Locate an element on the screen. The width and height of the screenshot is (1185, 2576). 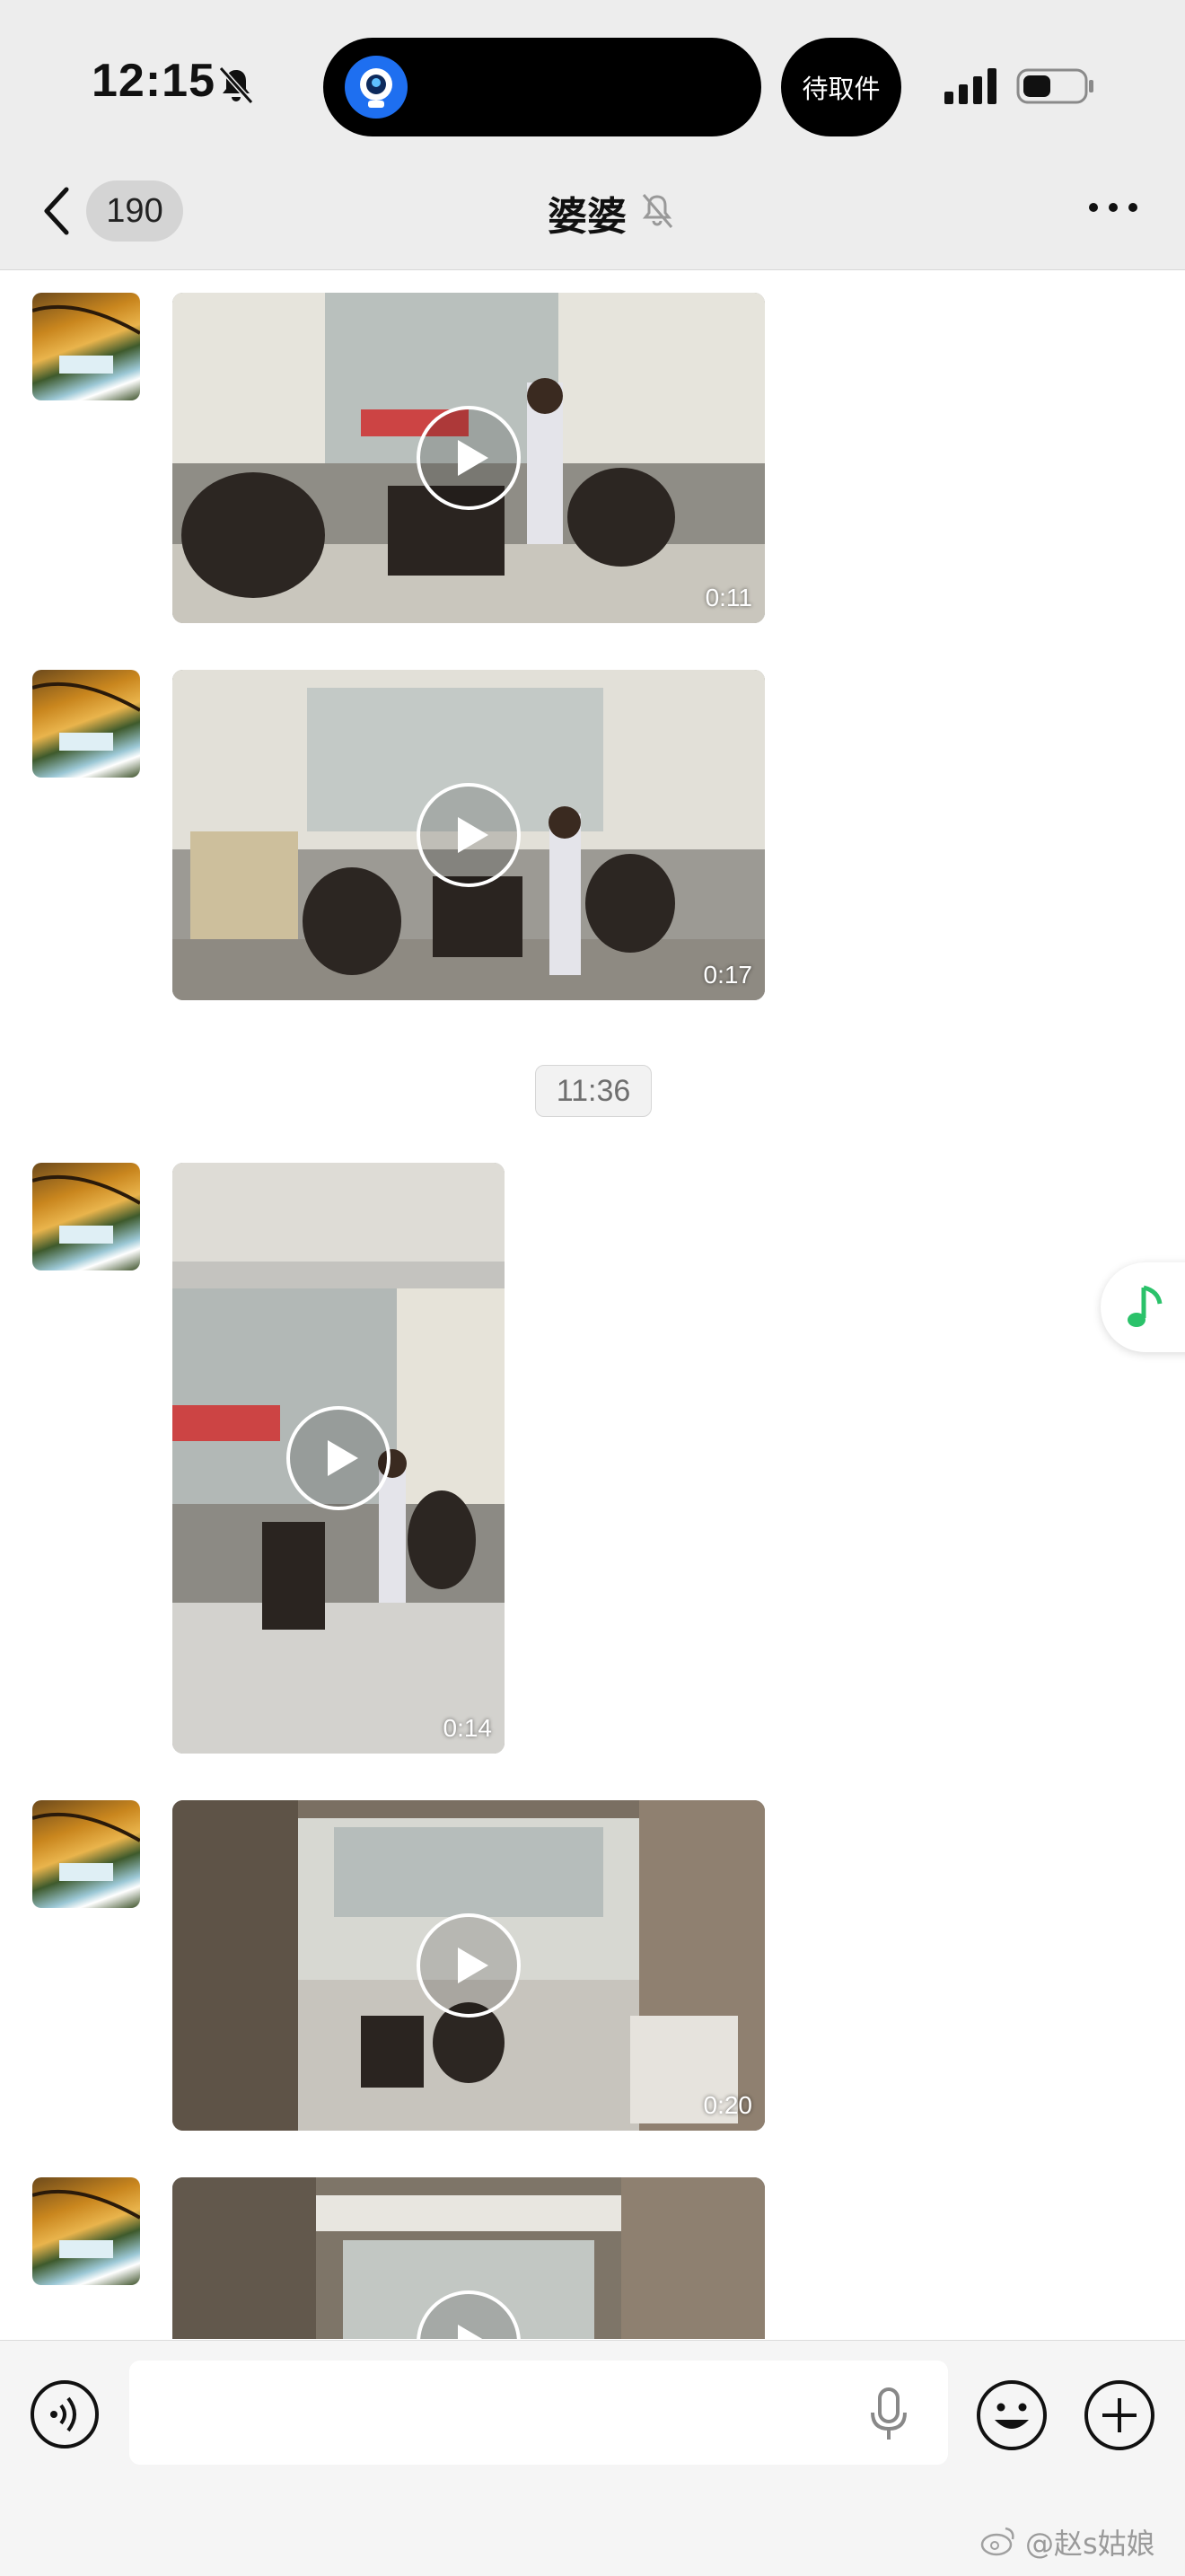
message-video: 0:20 is located at coordinates (592, 1966).